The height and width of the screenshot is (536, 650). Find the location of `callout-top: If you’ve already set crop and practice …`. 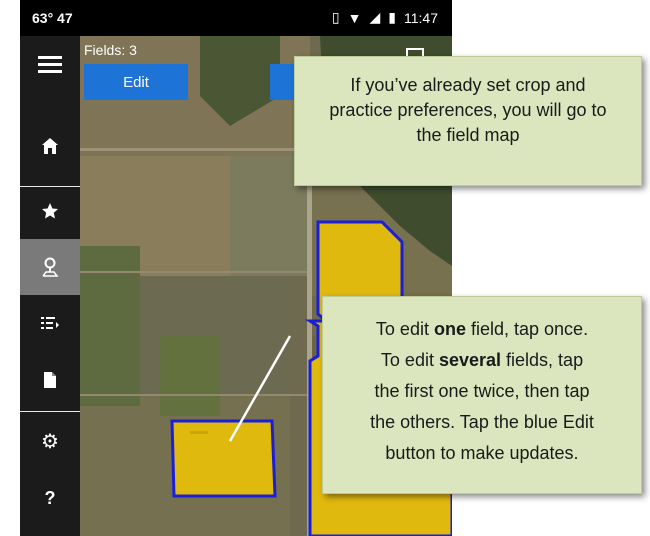

callout-top: If you’ve already set crop and practice … is located at coordinates (468, 121).